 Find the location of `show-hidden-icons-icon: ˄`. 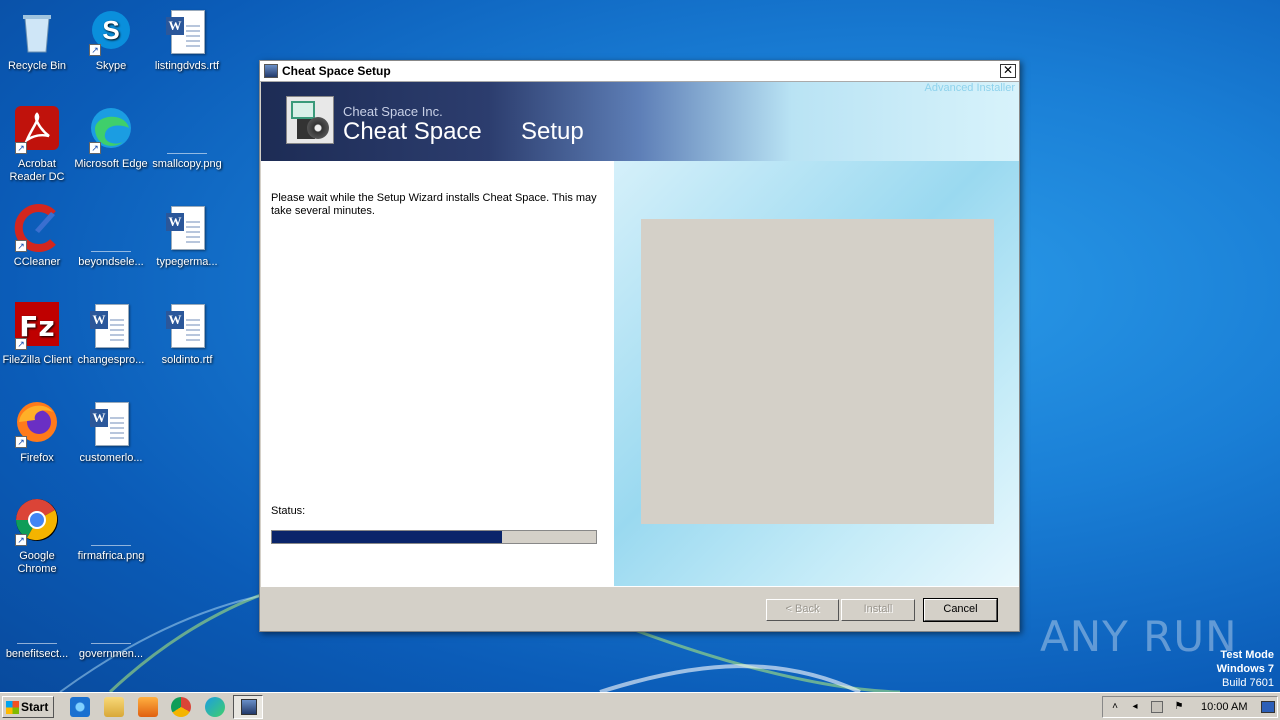

show-hidden-icons-icon: ˄ is located at coordinates (1115, 707).